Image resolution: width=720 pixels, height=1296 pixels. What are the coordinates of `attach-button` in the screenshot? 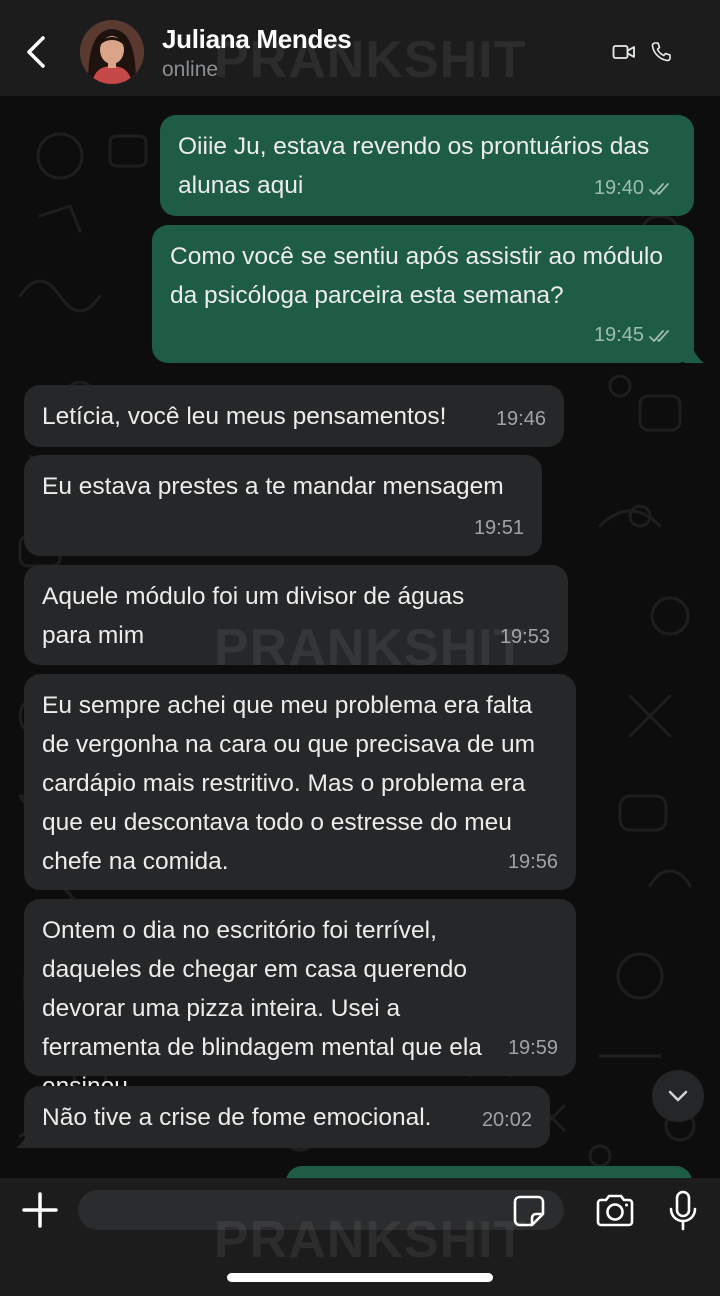 It's located at (40, 1210).